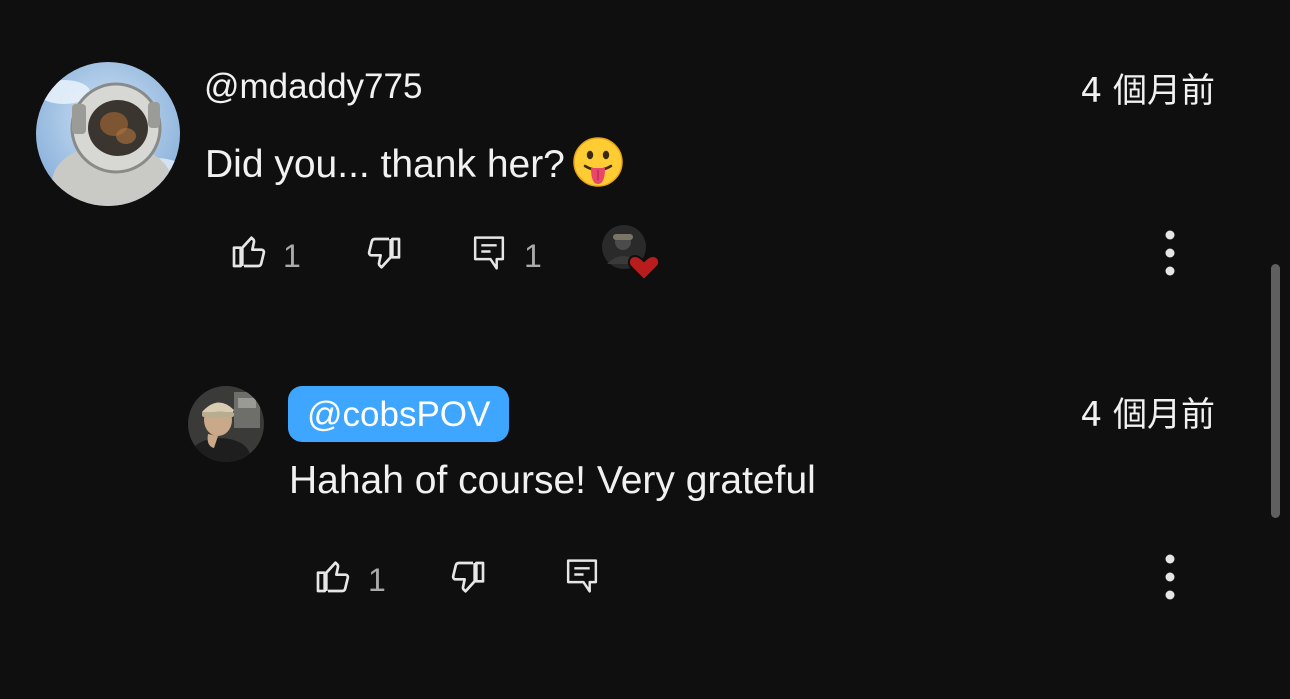 The width and height of the screenshot is (1290, 699). Describe the element at coordinates (552, 480) in the screenshot. I see `reply-text: Hahah of course! Very grateful` at that location.